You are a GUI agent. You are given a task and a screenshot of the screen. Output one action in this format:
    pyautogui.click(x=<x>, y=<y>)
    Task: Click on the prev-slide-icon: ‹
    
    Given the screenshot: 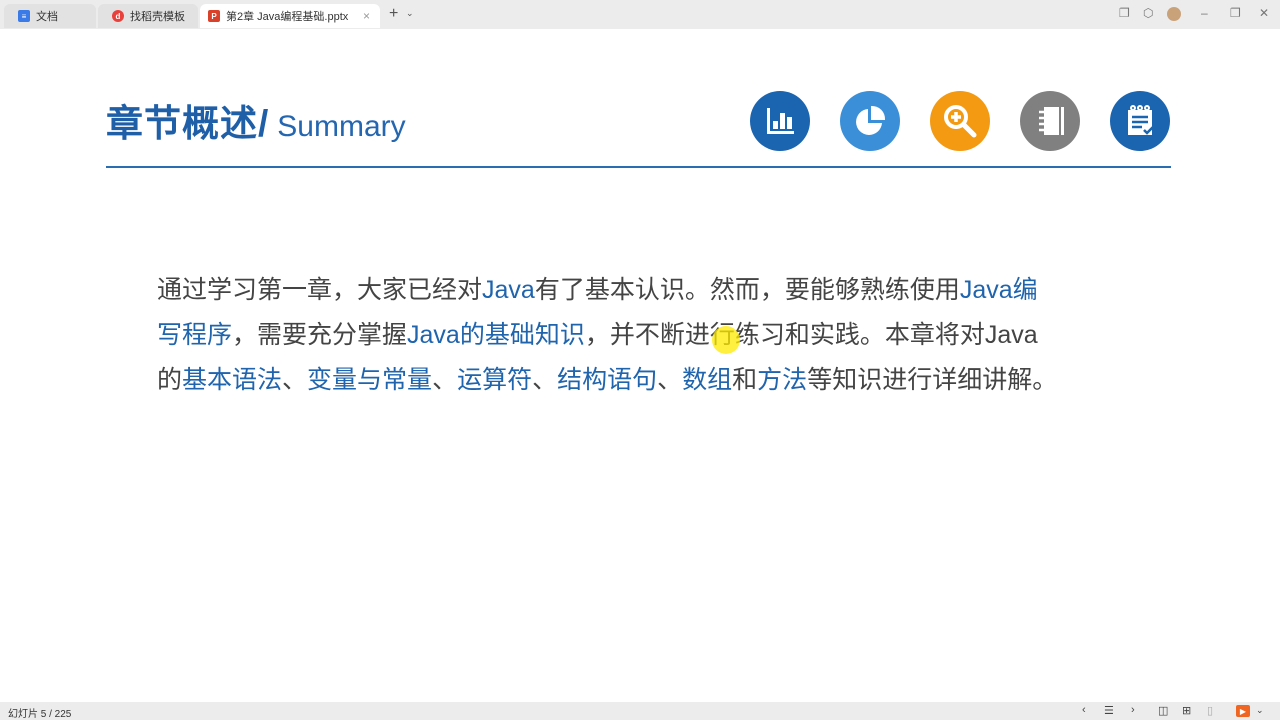 What is the action you would take?
    pyautogui.click(x=1084, y=710)
    